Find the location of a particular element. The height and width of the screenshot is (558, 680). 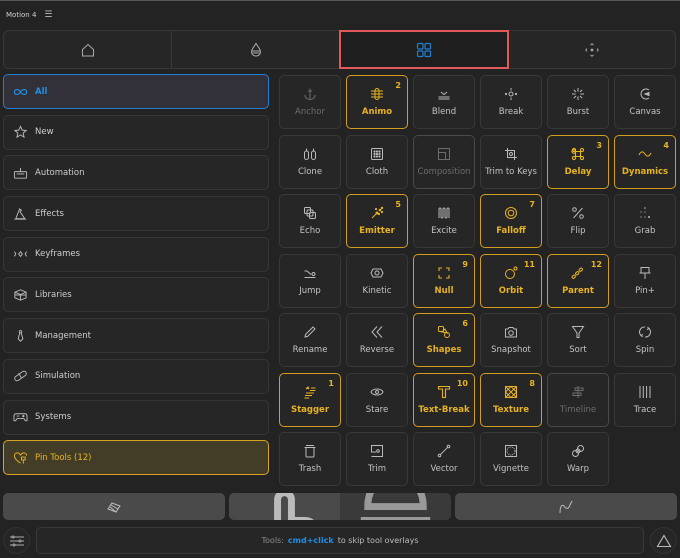

pill-icon is located at coordinates (20, 376).